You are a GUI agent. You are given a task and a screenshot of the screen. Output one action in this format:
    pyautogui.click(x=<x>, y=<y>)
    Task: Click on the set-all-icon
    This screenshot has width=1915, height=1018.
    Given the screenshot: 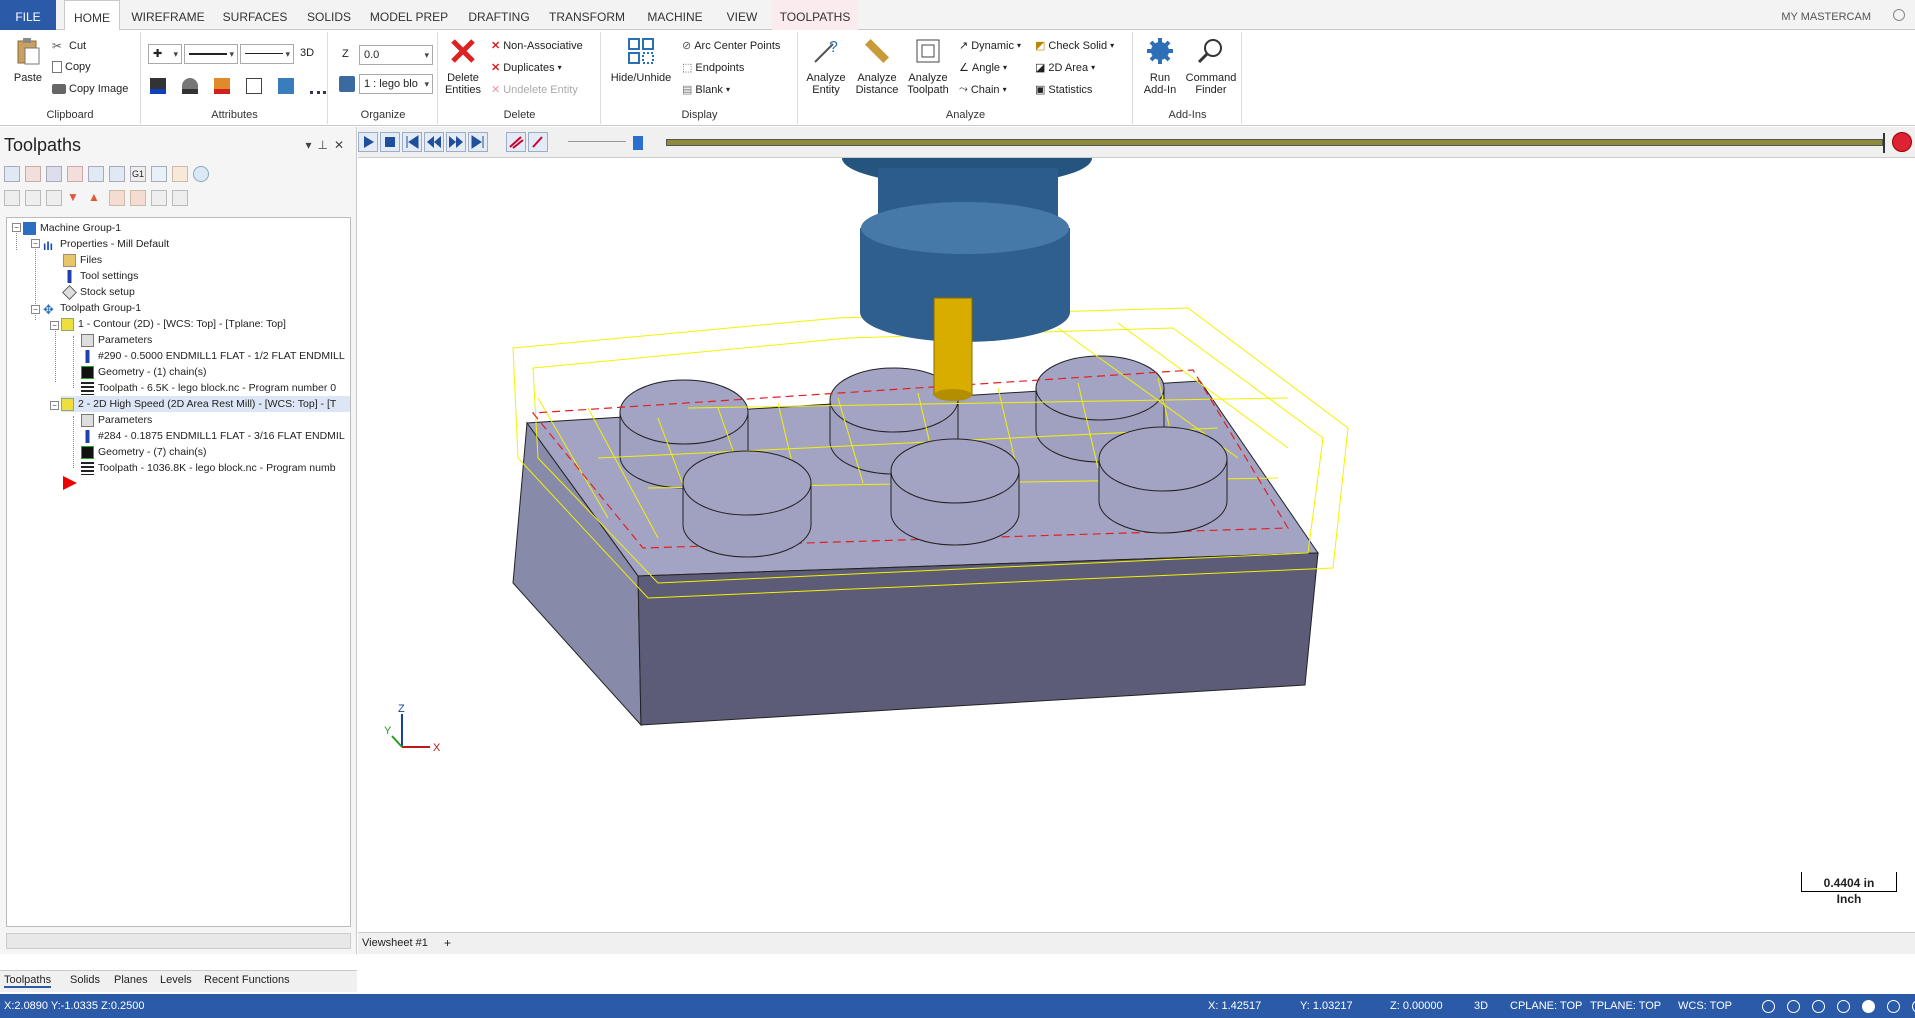 What is the action you would take?
    pyautogui.click(x=286, y=86)
    